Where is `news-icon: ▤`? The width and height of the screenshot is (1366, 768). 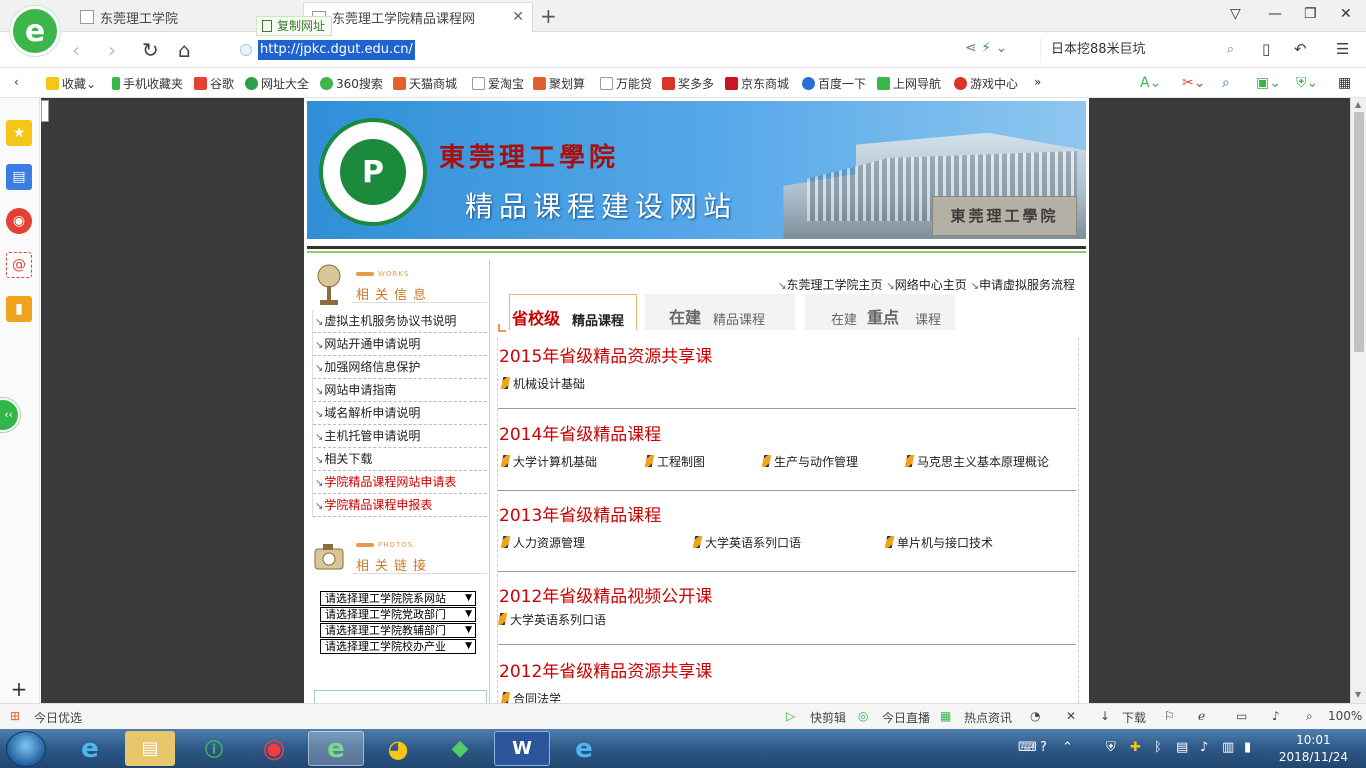
news-icon: ▤ is located at coordinates (19, 177).